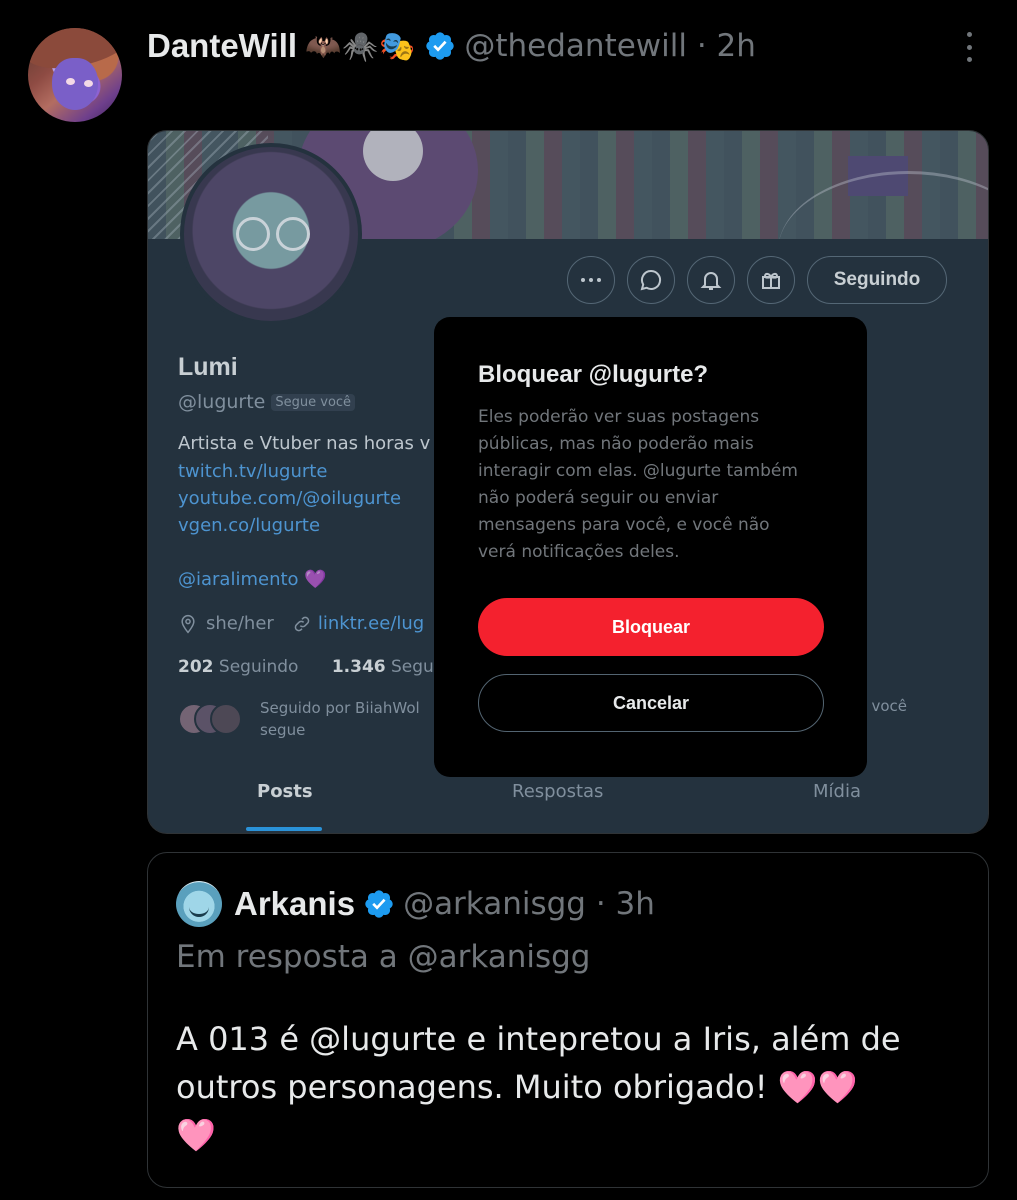 The height and width of the screenshot is (1200, 1017). Describe the element at coordinates (529, 904) in the screenshot. I see `quoted-handle-time: @arkanisgg · 3h` at that location.